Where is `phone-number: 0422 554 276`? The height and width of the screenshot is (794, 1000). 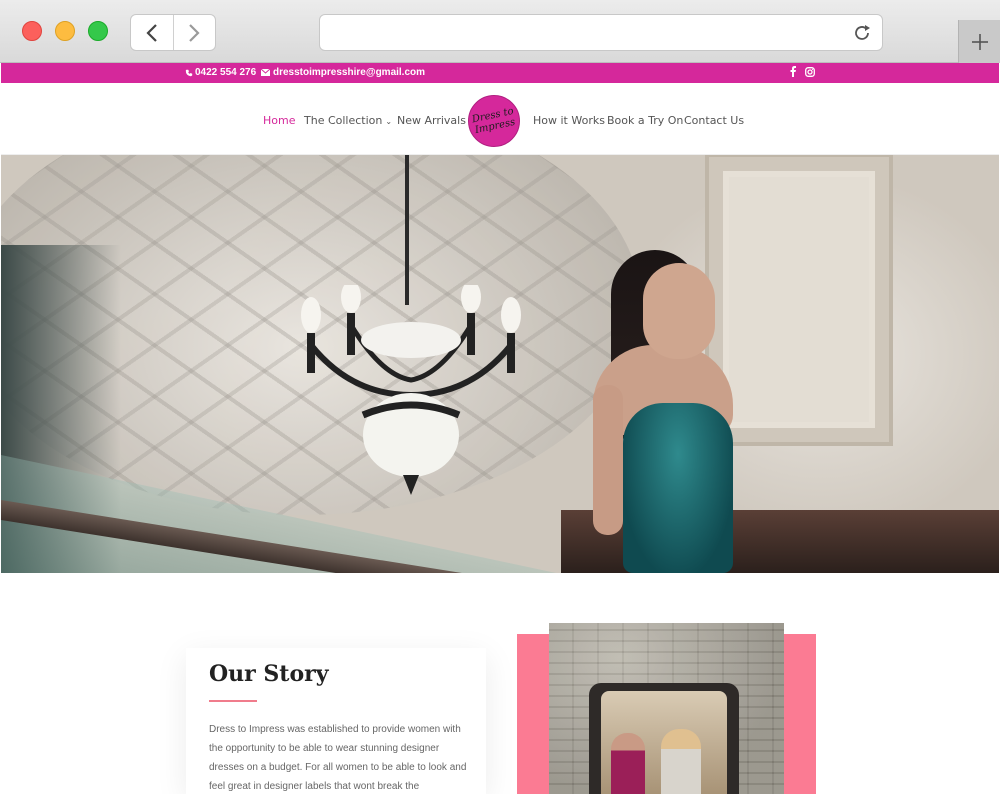
phone-number: 0422 554 276 is located at coordinates (226, 72).